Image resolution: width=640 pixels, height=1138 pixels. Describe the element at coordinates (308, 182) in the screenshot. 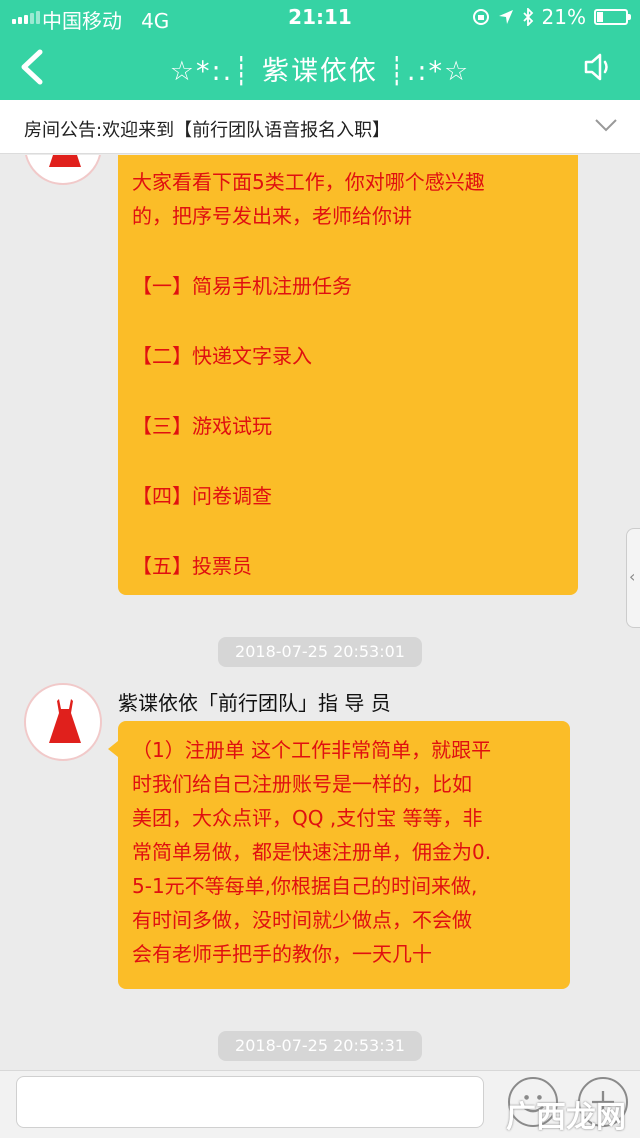

I see `message-line: 大家看看下面5类工作，你对哪个感兴趣` at that location.